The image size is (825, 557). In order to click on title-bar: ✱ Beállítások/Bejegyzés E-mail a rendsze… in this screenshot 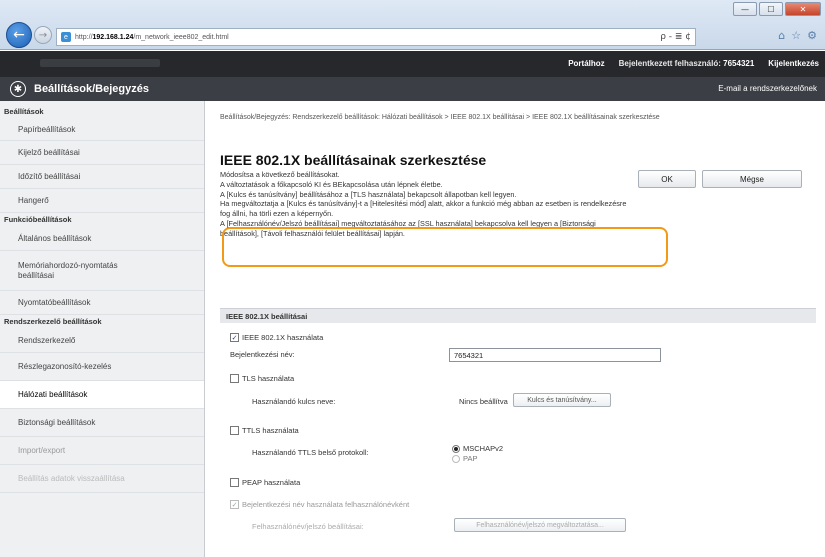, I will do `click(412, 89)`.